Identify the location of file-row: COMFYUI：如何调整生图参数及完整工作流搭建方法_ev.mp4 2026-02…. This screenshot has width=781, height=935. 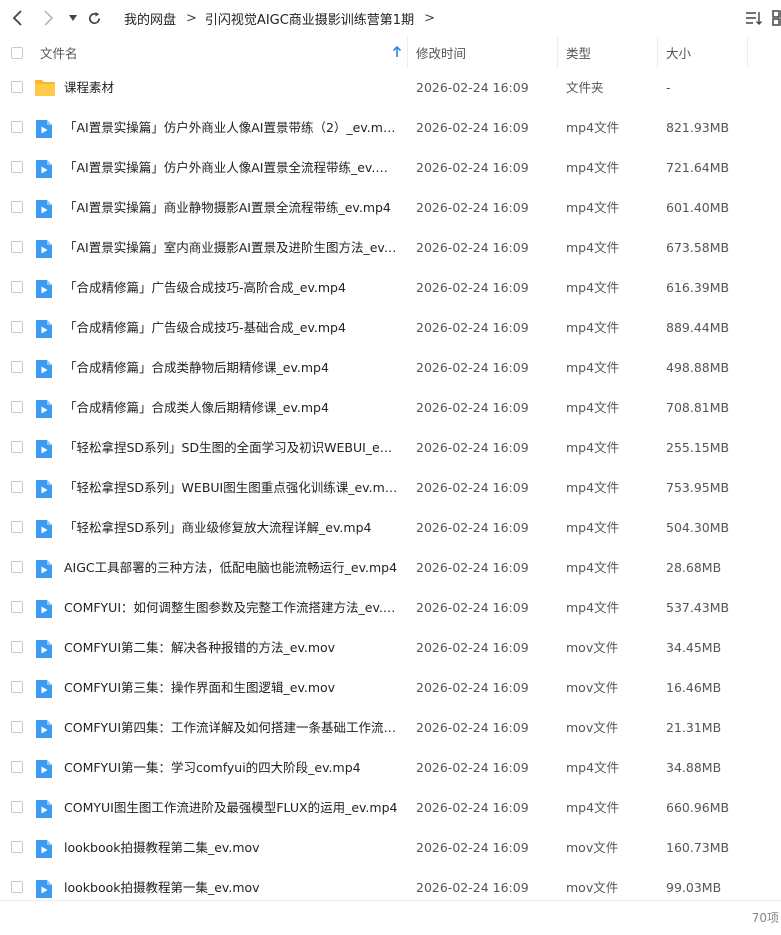
(390, 608).